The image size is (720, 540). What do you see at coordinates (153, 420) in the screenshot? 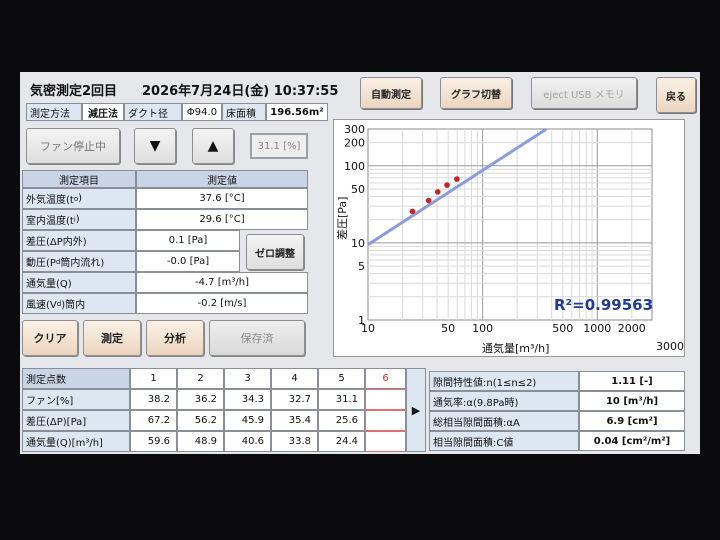
I see `points-cell: 67.2` at bounding box center [153, 420].